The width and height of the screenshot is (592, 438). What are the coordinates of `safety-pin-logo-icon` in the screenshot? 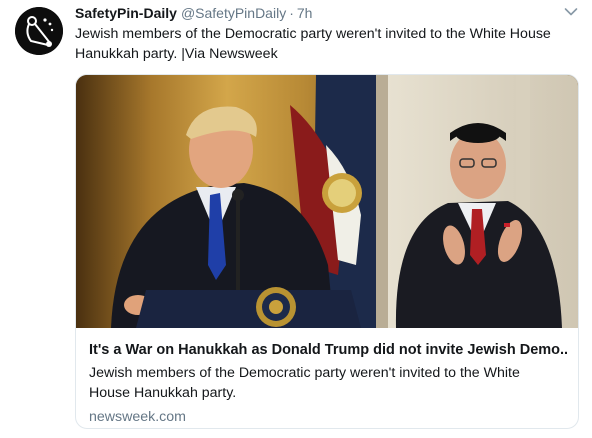 It's located at (39, 31).